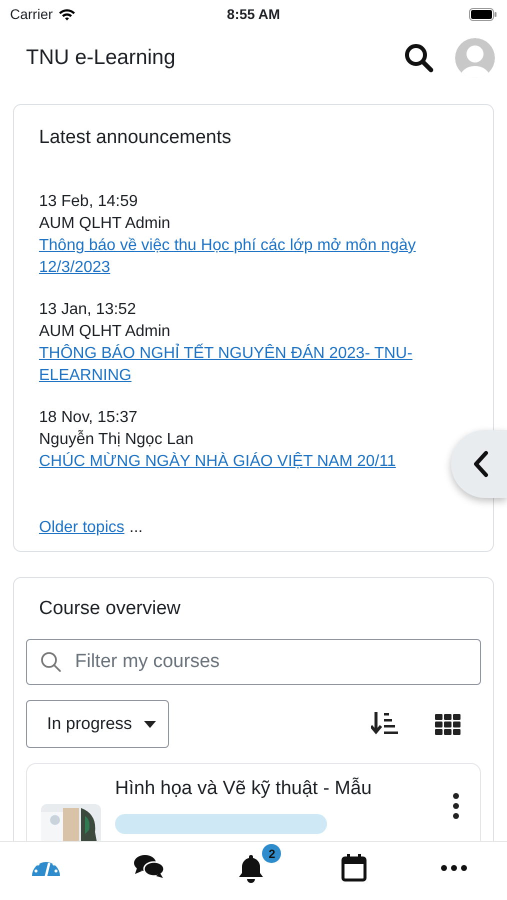  I want to click on older-topics-link: Older topics, so click(81, 528).